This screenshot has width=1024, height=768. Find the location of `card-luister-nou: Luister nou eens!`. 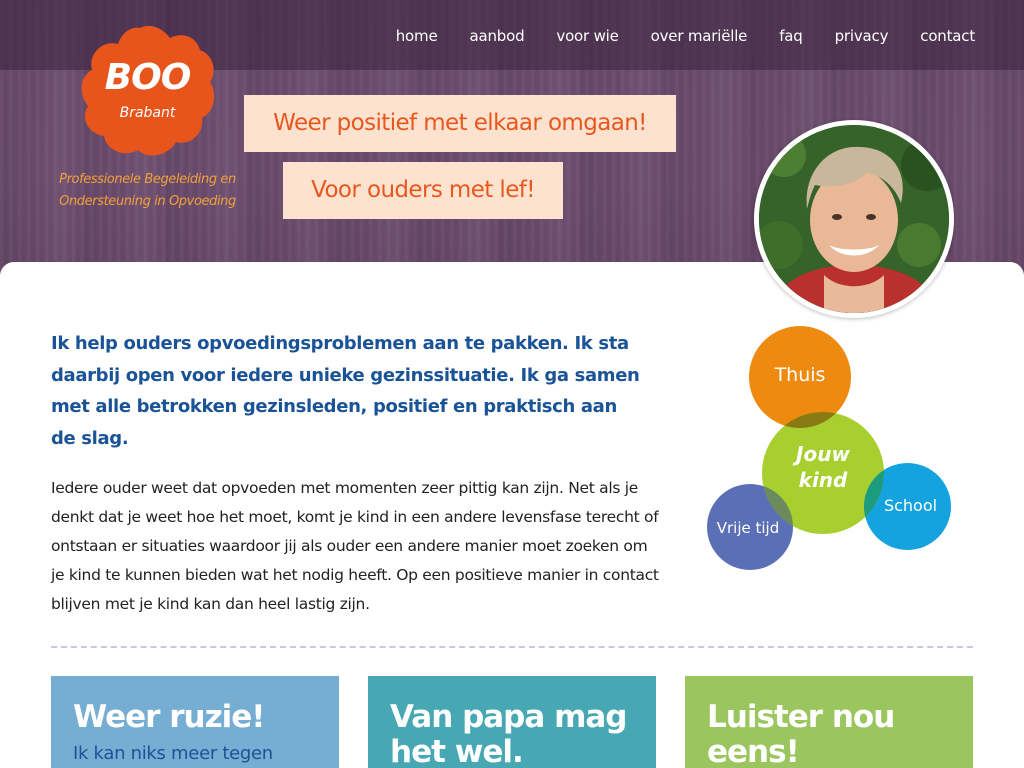

card-luister-nou: Luister nou eens! is located at coordinates (829, 722).